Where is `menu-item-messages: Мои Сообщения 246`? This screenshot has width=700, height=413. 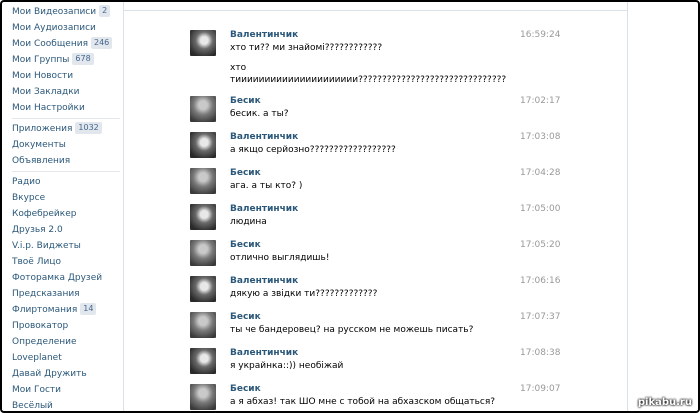 menu-item-messages: Мои Сообщения 246 is located at coordinates (62, 44).